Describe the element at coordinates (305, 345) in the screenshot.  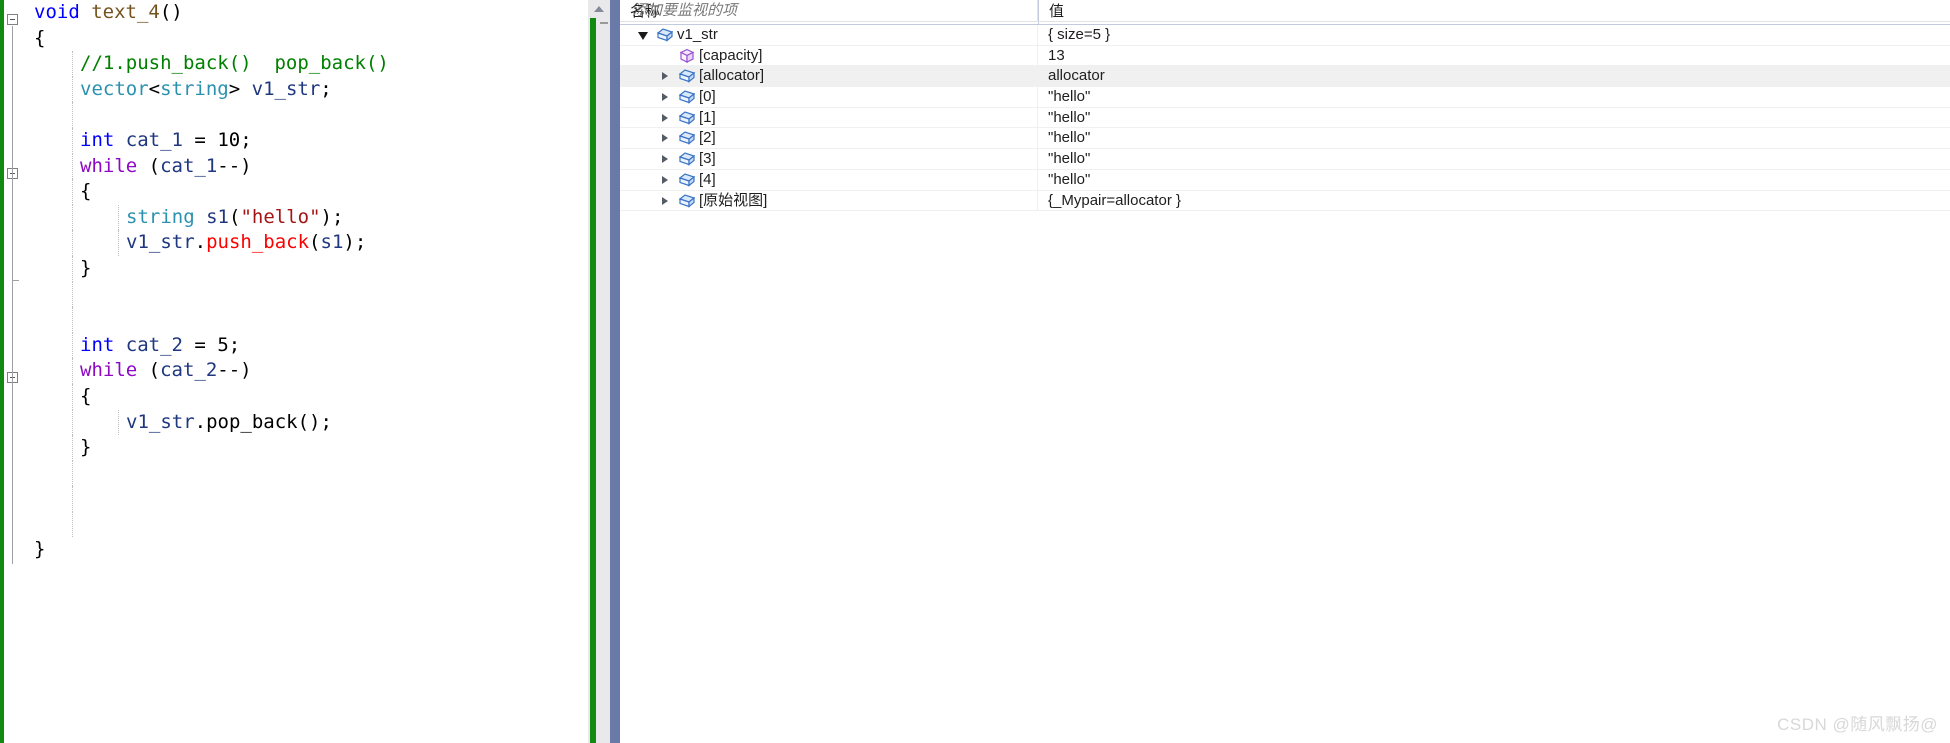
I see `code-line: int cat_2 = 5;` at that location.